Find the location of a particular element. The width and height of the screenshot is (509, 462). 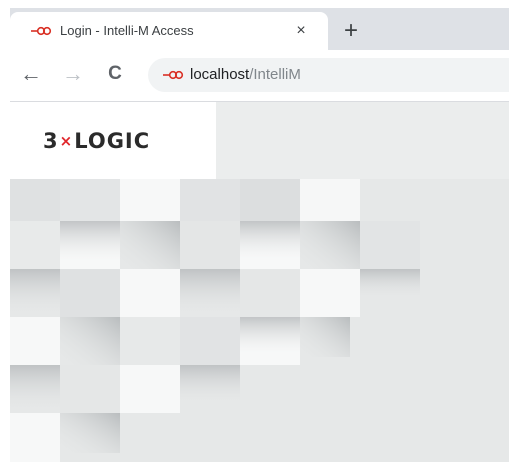

logo-prefix: 3 is located at coordinates (51, 141).